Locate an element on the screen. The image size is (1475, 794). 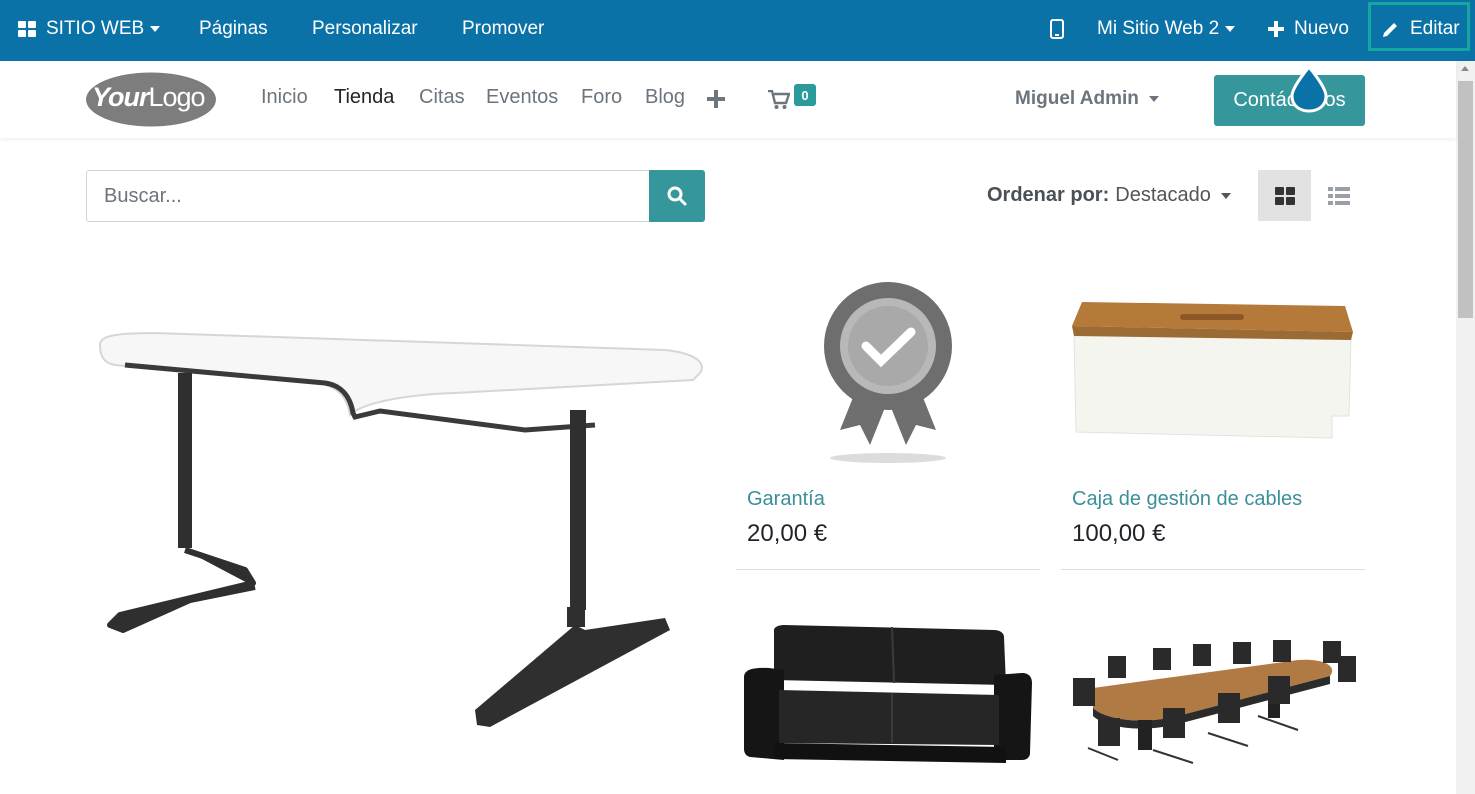
cart-button is located at coordinates (779, 102).